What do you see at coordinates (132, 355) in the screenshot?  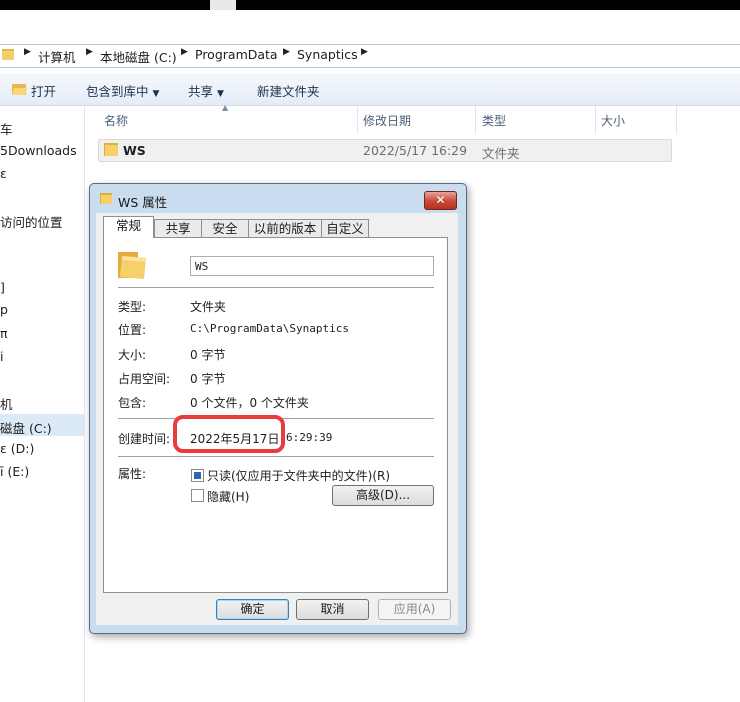 I see `size-label: 大小:` at bounding box center [132, 355].